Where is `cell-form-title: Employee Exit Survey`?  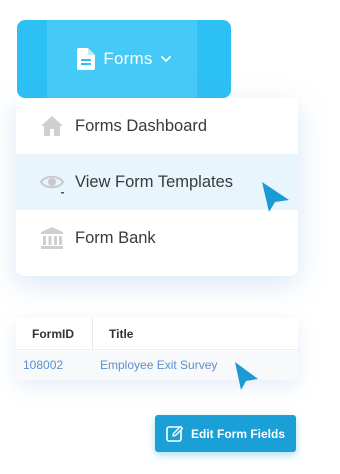
cell-form-title: Employee Exit Survey is located at coordinates (158, 365).